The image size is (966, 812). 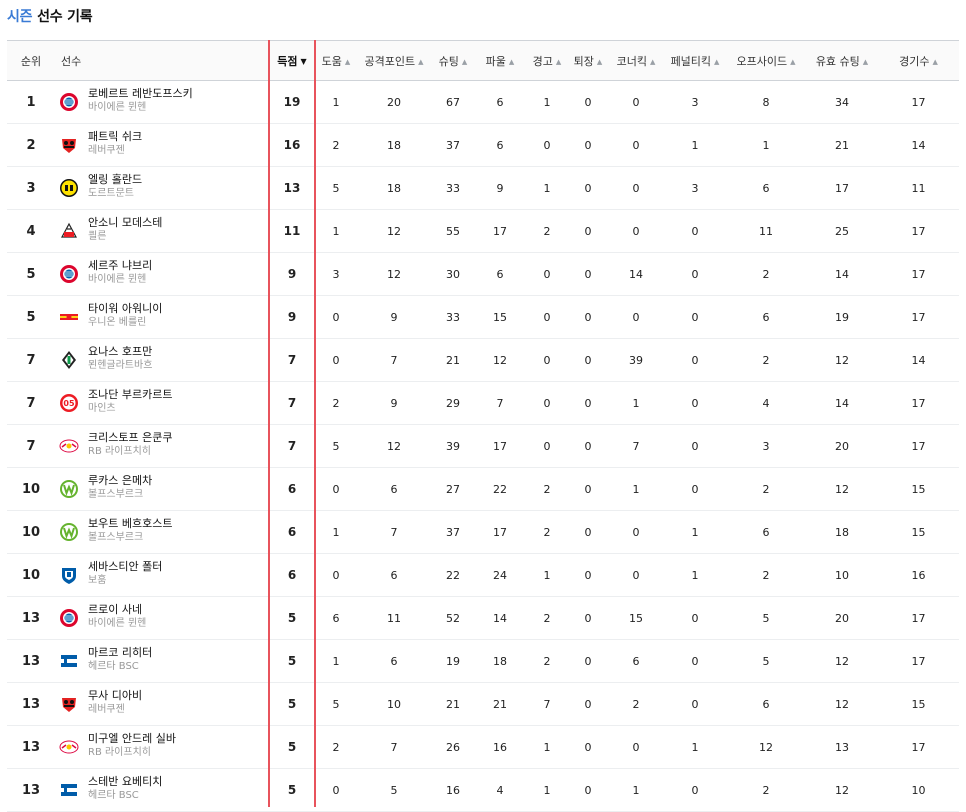 I want to click on col-penalties-sort: 페널티킥 ▲, so click(x=695, y=60).